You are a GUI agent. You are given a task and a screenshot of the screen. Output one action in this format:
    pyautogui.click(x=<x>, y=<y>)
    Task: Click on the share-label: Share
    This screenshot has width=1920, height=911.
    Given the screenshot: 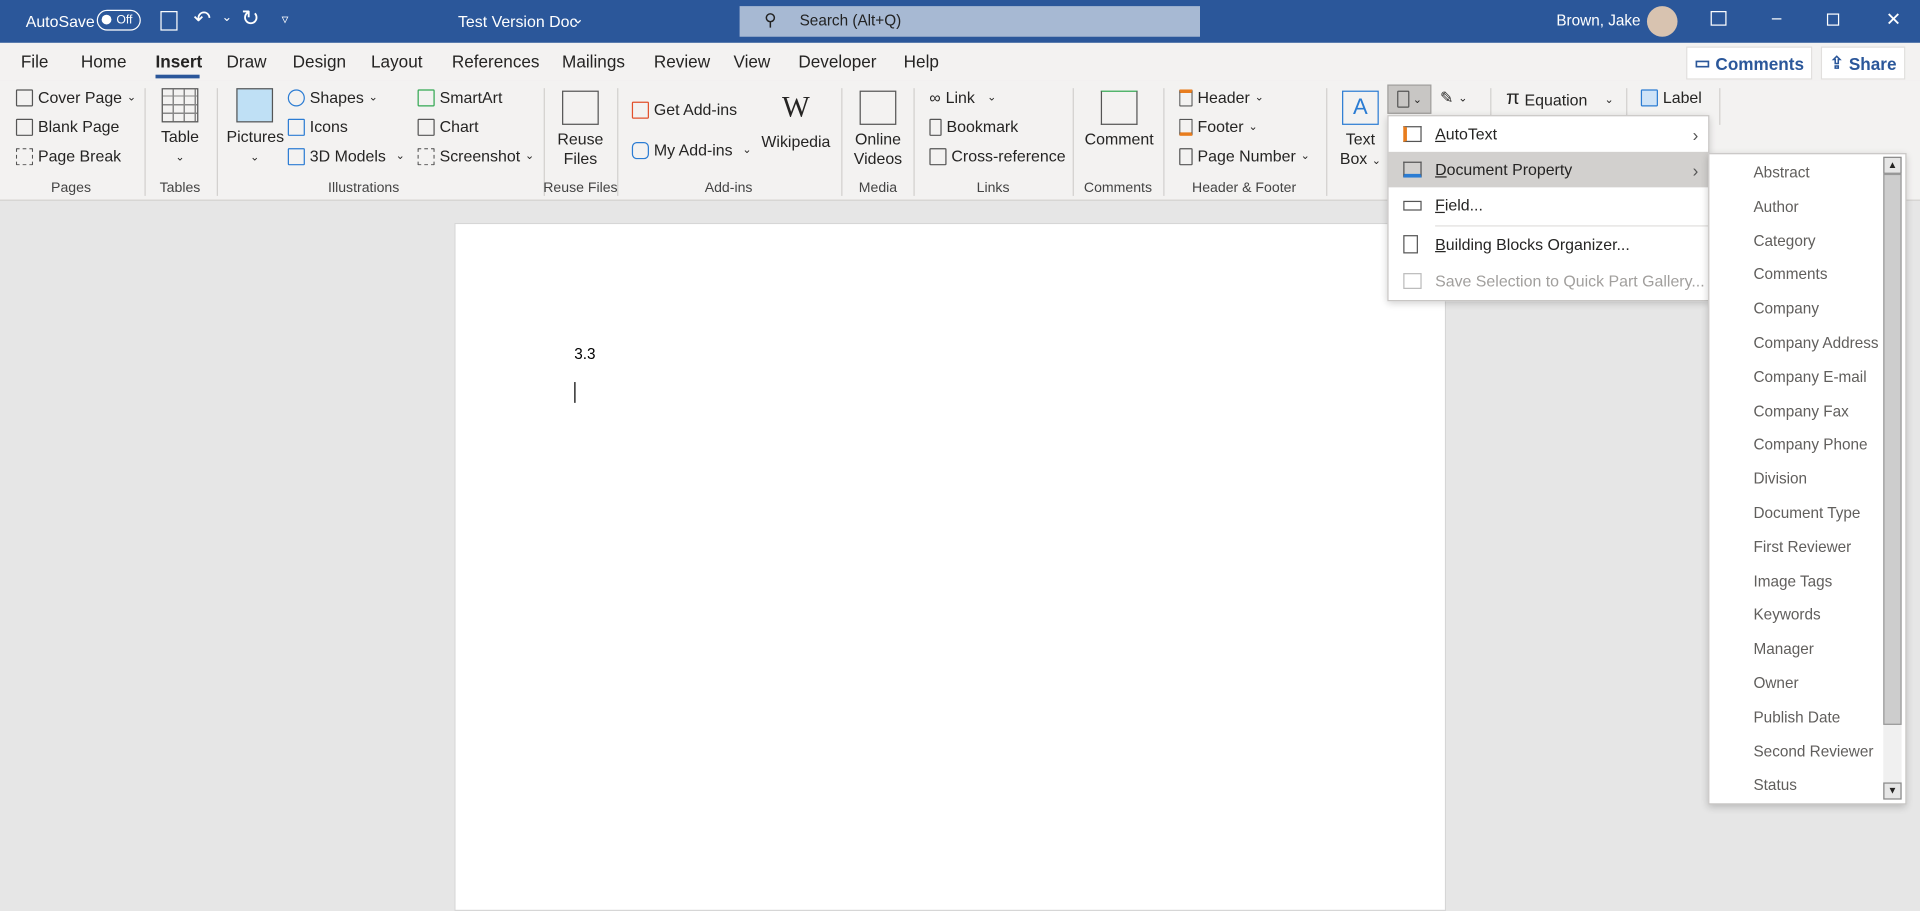 What is the action you would take?
    pyautogui.click(x=1872, y=63)
    